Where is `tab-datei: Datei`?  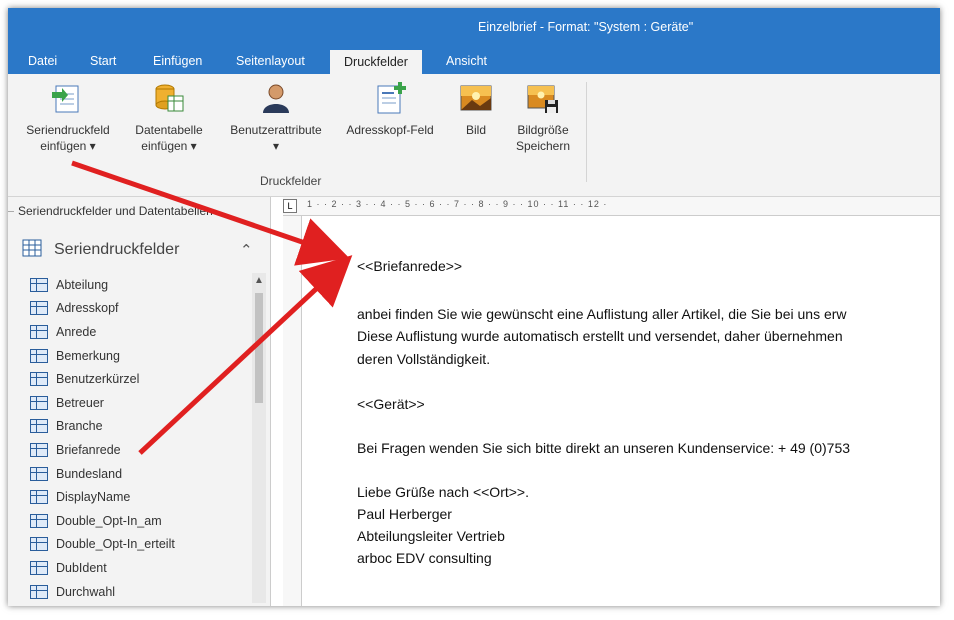 tab-datei: Datei is located at coordinates (42, 61).